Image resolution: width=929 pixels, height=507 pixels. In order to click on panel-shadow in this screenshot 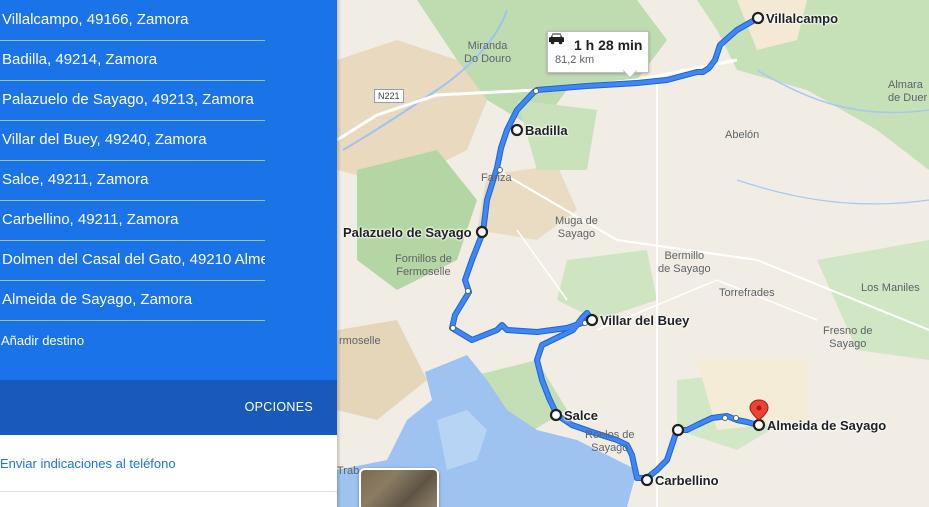, I will do `click(339, 253)`.